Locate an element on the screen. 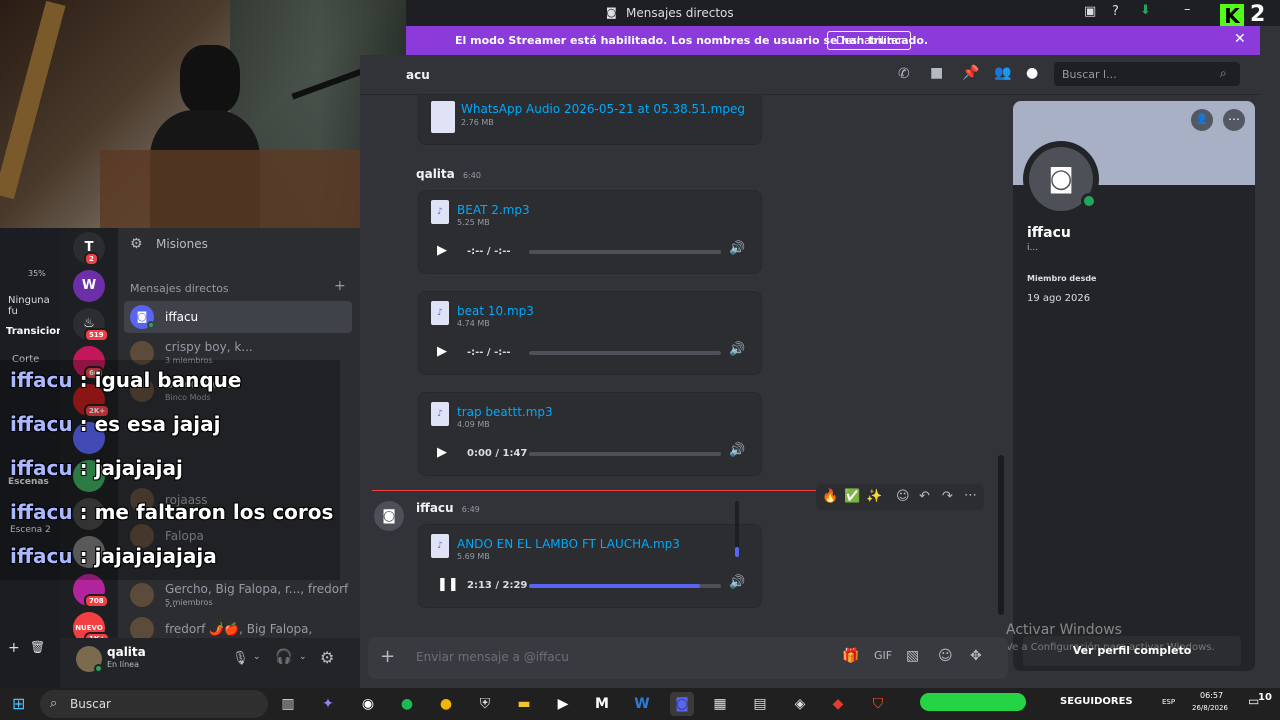 Image resolution: width=1280 pixels, height=720 pixels. author-name: qalita is located at coordinates (435, 174).